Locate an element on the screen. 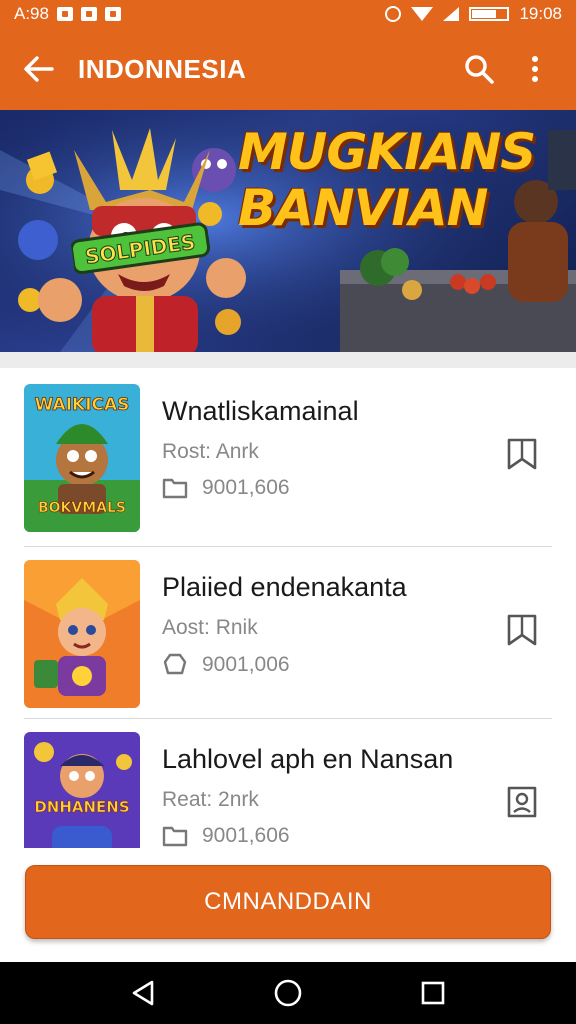 The image size is (576, 1024). thumbnail-title-bottom: BOKVMALS is located at coordinates (82, 508).